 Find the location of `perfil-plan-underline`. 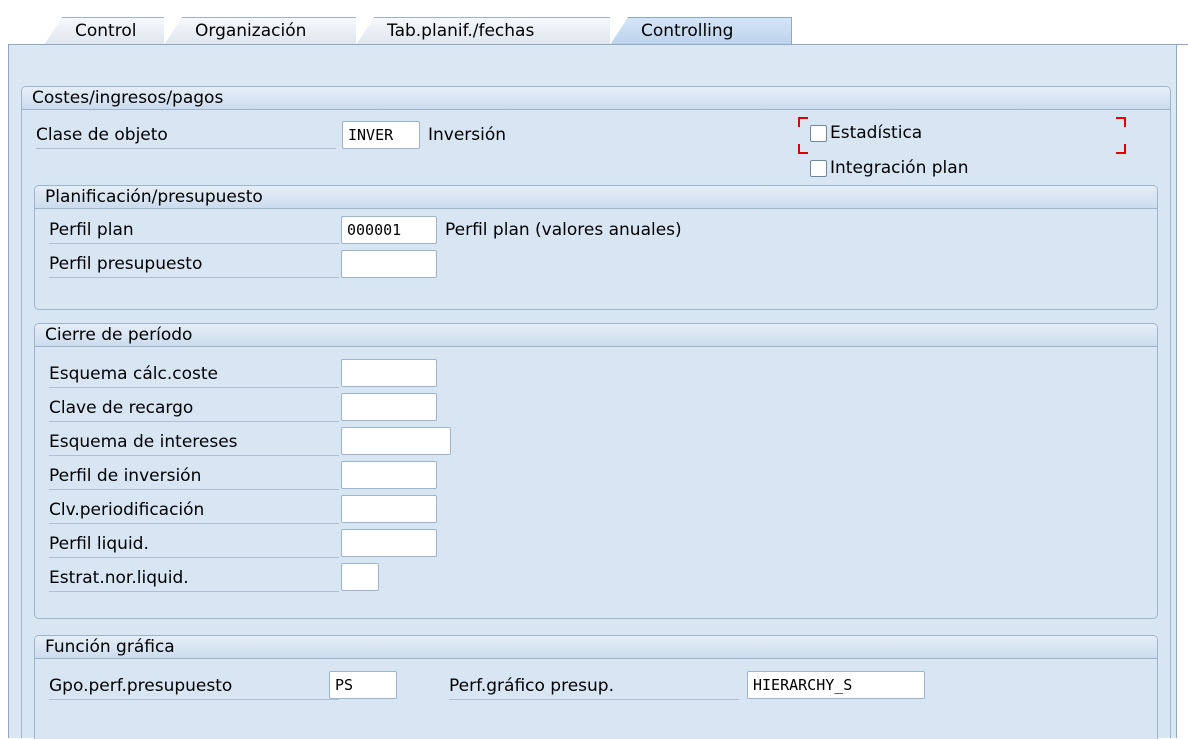

perfil-plan-underline is located at coordinates (194, 243).